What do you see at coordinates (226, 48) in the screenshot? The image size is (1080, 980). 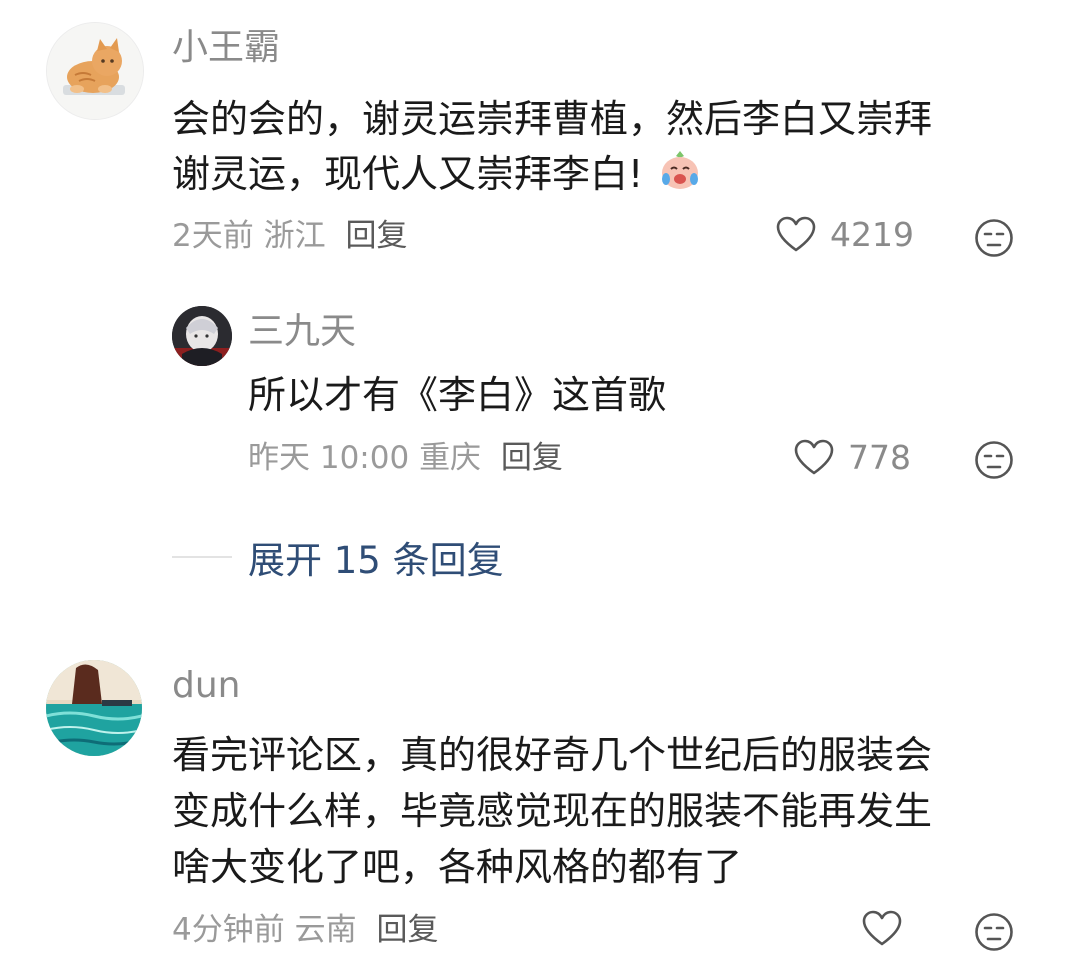 I see `comment-username: 小王霸` at bounding box center [226, 48].